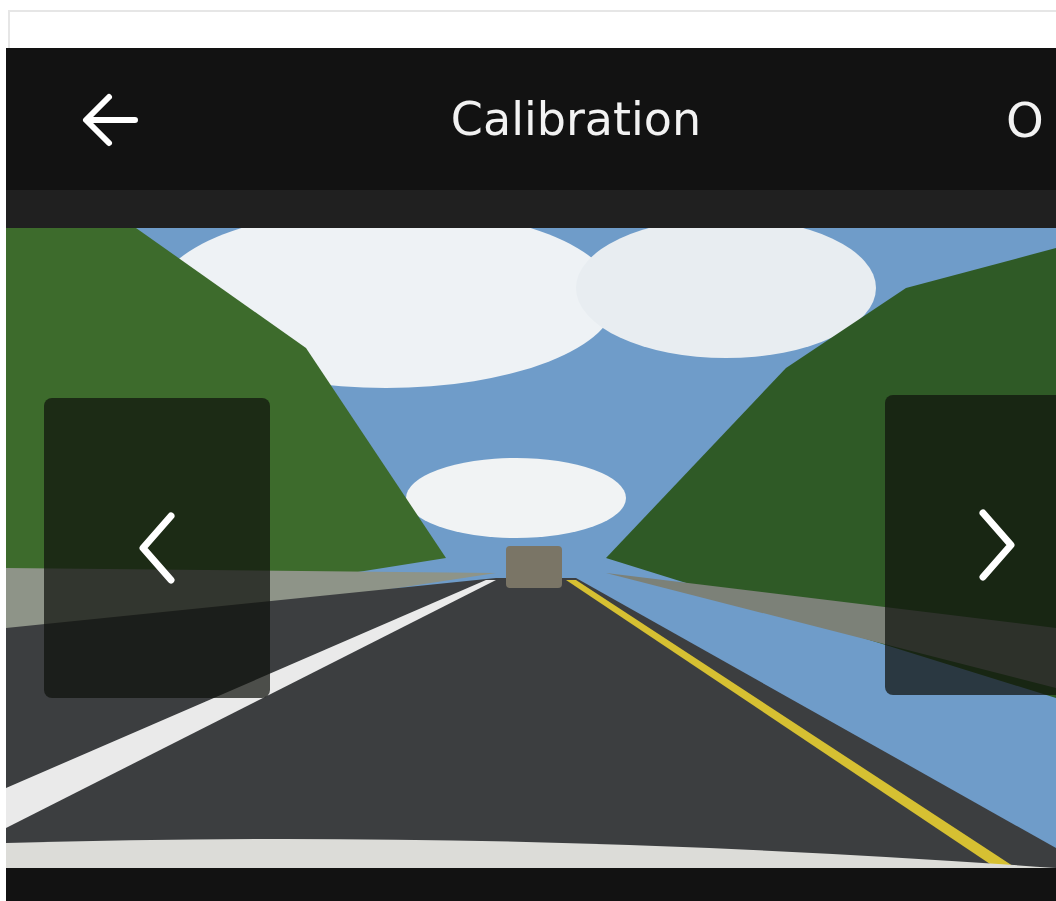 This screenshot has width=1056, height=901. What do you see at coordinates (110, 120) in the screenshot?
I see `back-arrow-icon` at bounding box center [110, 120].